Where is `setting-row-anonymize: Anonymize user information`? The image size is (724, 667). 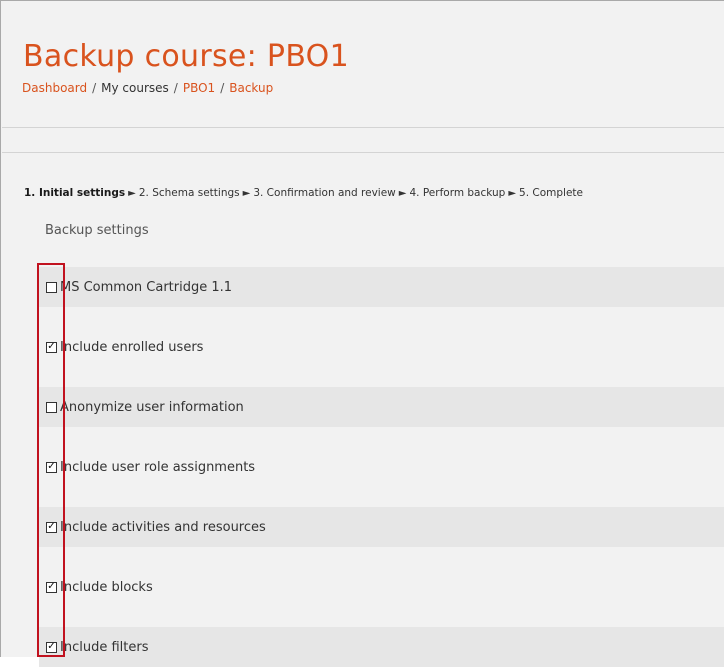 setting-row-anonymize: Anonymize user information is located at coordinates (381, 407).